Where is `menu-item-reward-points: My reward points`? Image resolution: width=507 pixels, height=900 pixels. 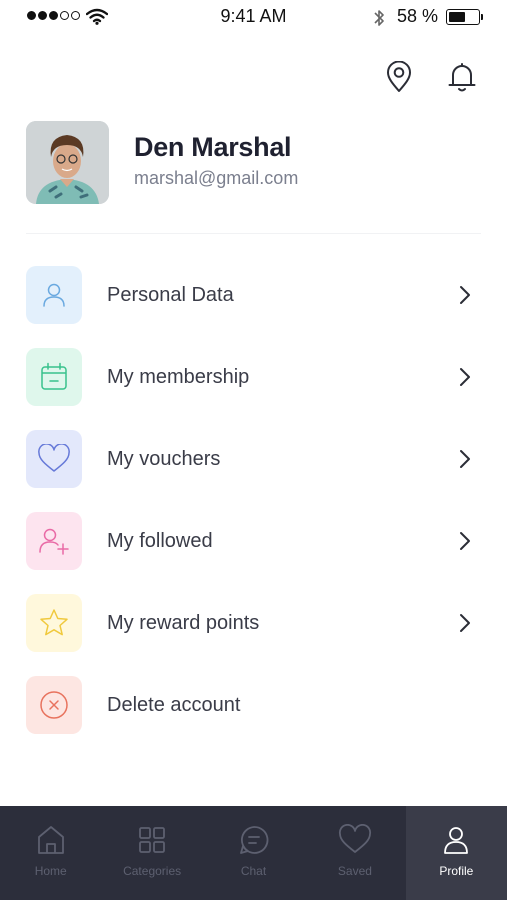 menu-item-reward-points: My reward points is located at coordinates (253, 623).